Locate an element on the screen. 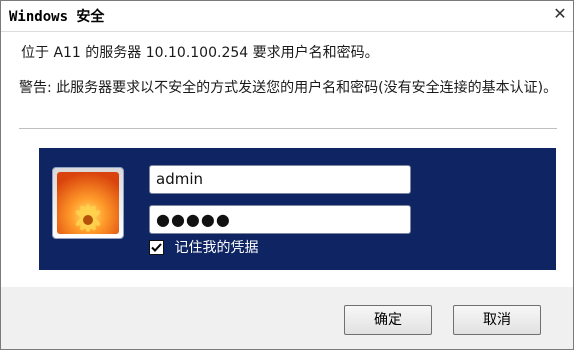 This screenshot has height=350, width=574. user-avatar-icon is located at coordinates (88, 203).